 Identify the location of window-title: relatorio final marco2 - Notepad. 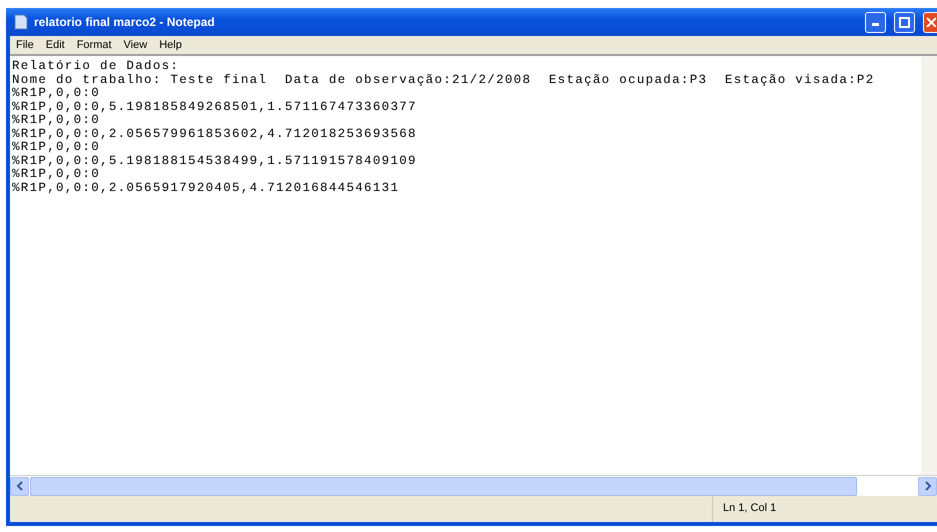
(125, 22).